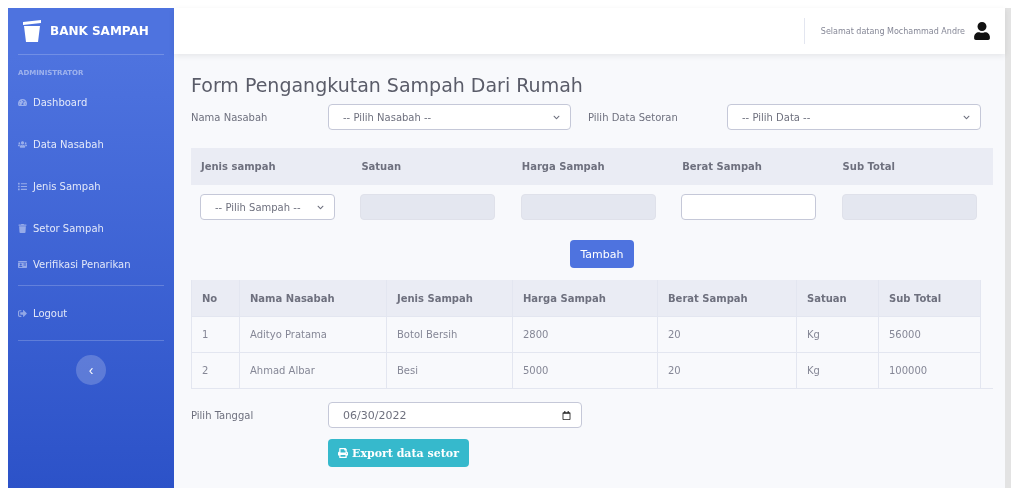 The width and height of the screenshot is (1011, 488). What do you see at coordinates (313, 298) in the screenshot?
I see `column-header: Nama Nasabah` at bounding box center [313, 298].